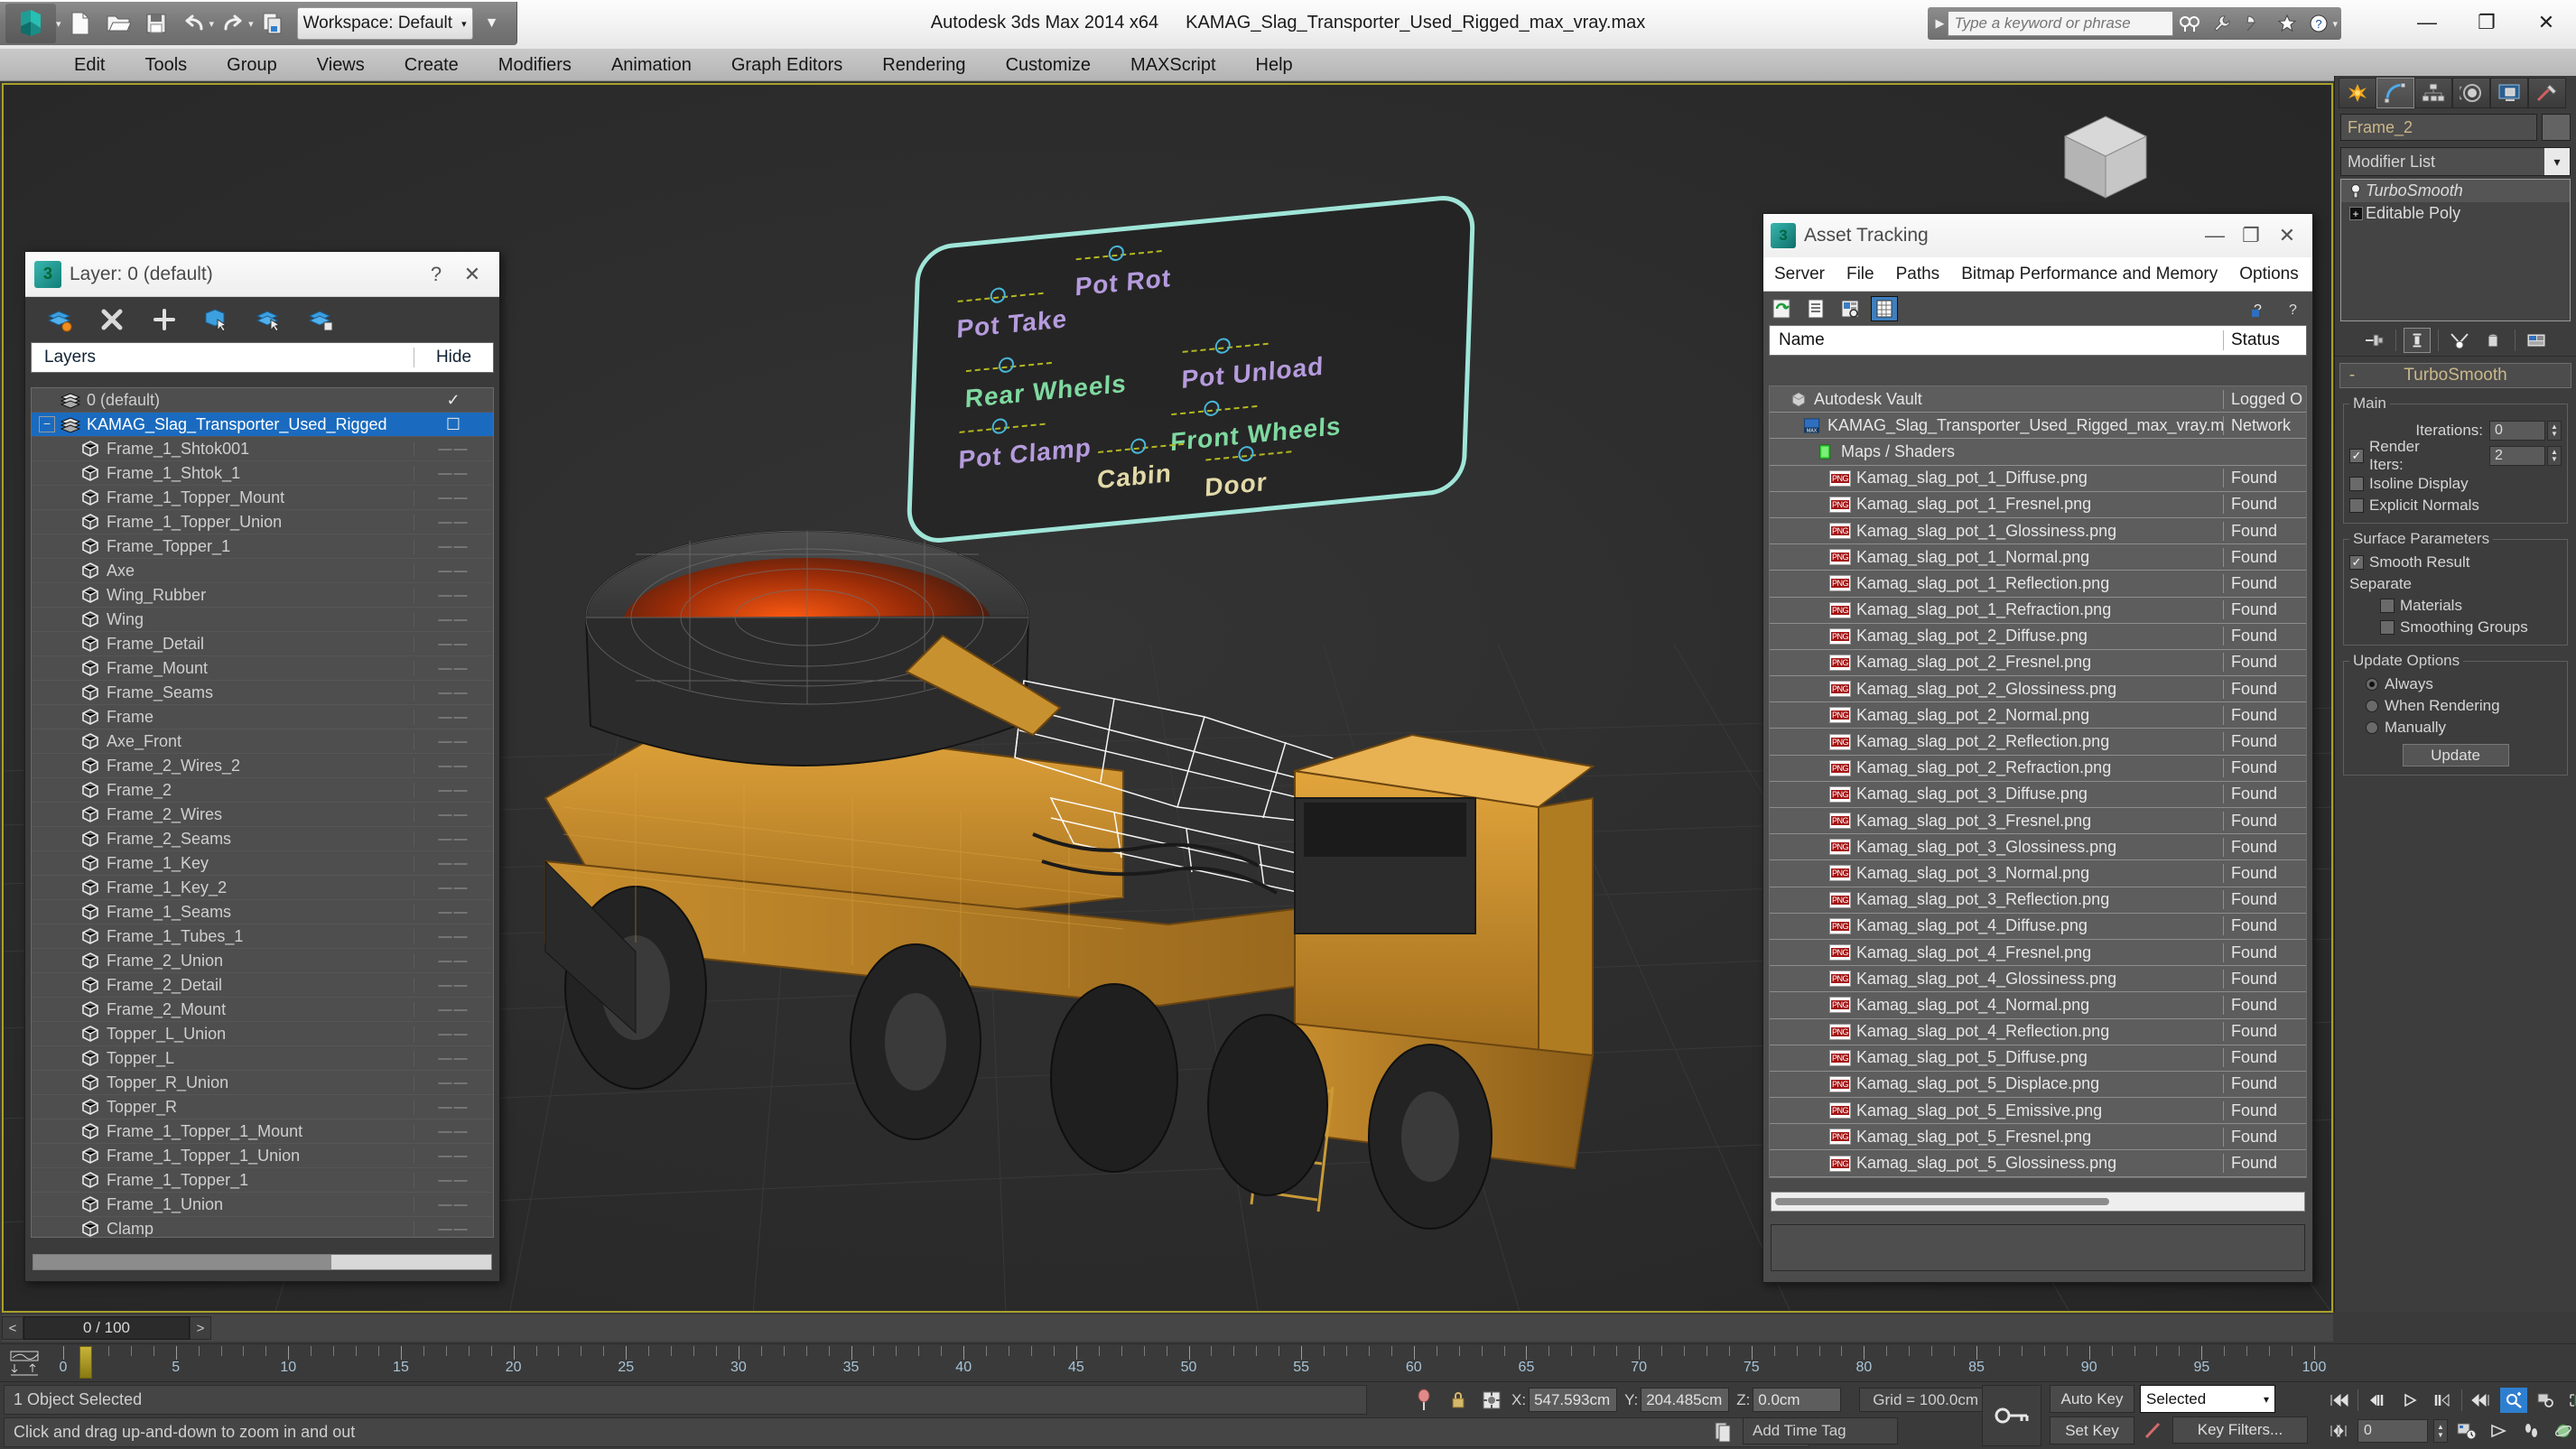 The image size is (2576, 1449). Describe the element at coordinates (262, 668) in the screenshot. I see `layer-row: Frame_Mount ――` at that location.